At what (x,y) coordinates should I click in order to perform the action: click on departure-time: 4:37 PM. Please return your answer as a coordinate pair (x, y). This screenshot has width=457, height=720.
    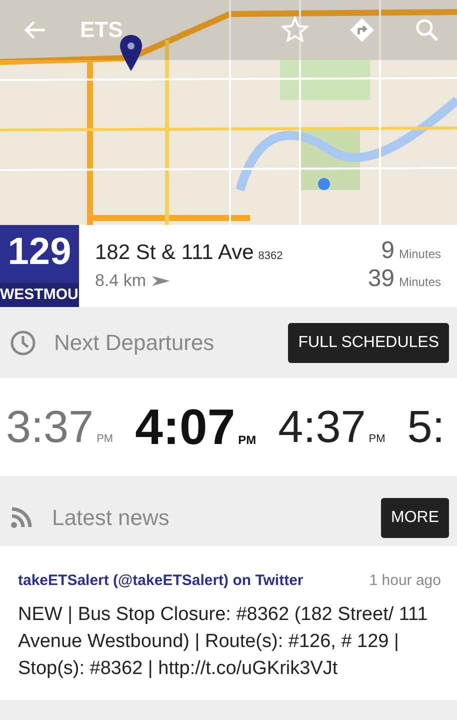
    Looking at the image, I should click on (332, 427).